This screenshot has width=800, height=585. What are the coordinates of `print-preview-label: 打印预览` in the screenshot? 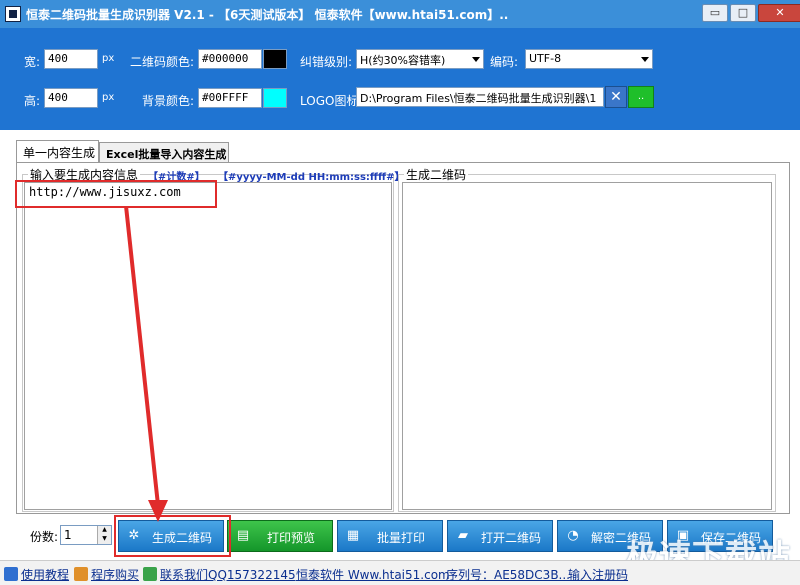 It's located at (290, 538).